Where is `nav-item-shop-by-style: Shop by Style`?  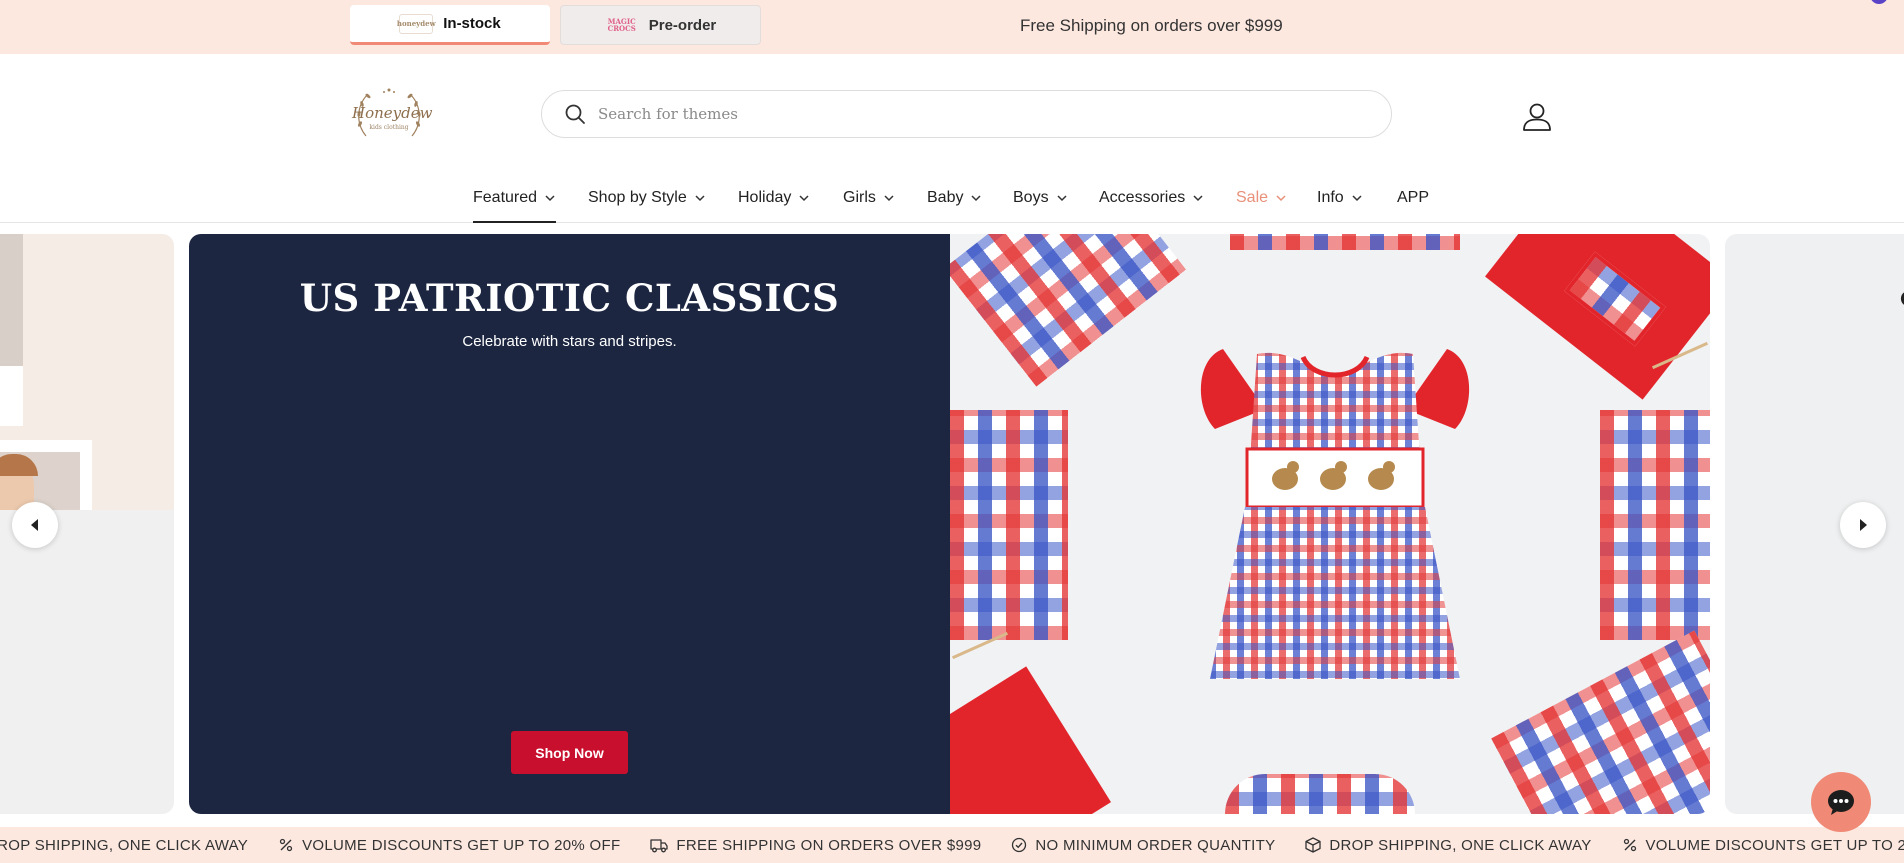 nav-item-shop-by-style: Shop by Style is located at coordinates (647, 206).